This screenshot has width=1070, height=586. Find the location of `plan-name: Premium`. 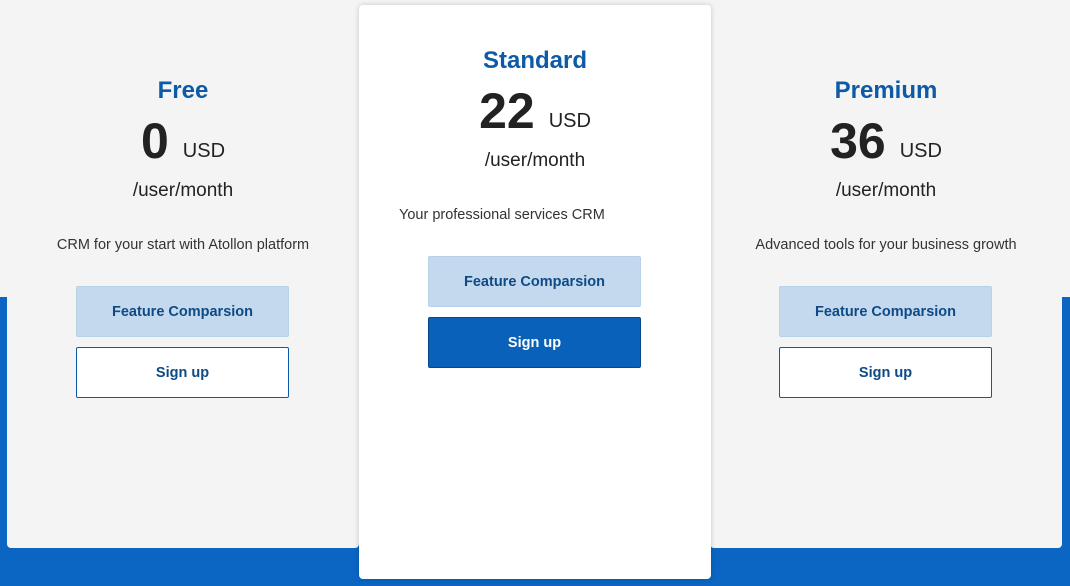

plan-name: Premium is located at coordinates (886, 90).